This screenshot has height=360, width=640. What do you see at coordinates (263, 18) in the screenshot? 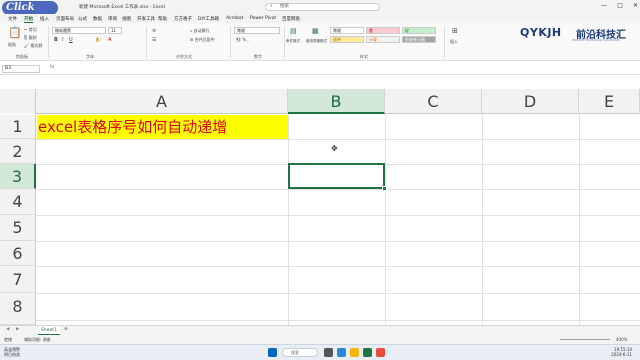
I see `tab-power-pivot: Power Pivot` at bounding box center [263, 18].